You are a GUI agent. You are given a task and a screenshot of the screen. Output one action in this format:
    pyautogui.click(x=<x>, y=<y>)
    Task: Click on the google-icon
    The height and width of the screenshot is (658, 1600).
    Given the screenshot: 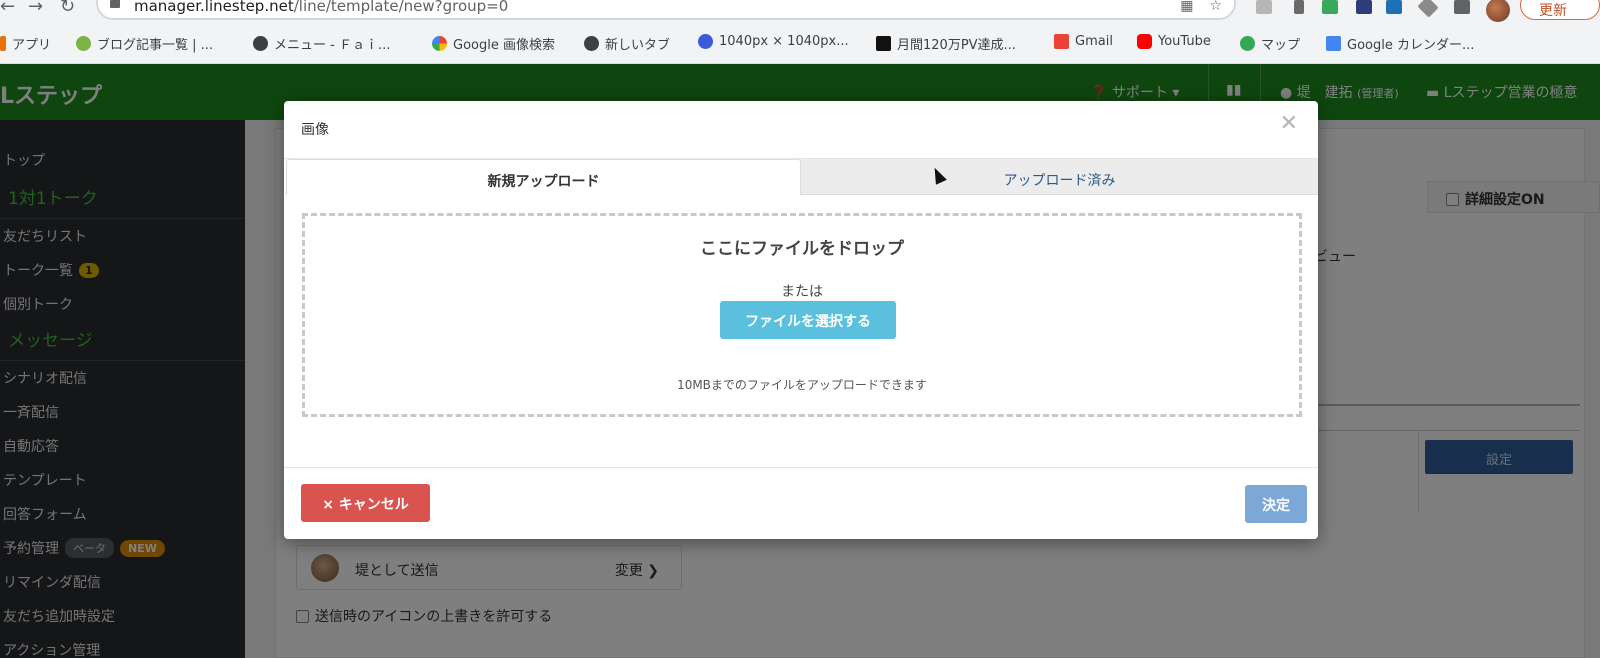 What is the action you would take?
    pyautogui.click(x=439, y=43)
    